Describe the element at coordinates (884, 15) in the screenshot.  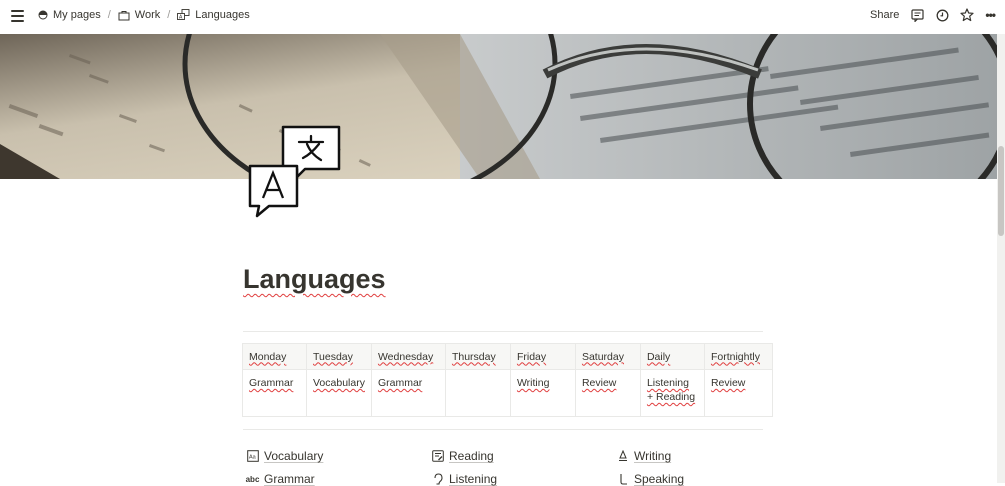
I see `share-button: Share` at that location.